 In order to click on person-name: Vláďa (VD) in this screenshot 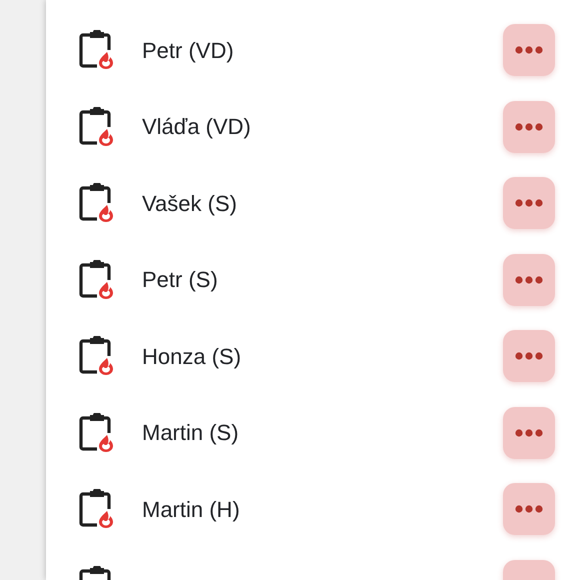, I will do `click(197, 127)`.